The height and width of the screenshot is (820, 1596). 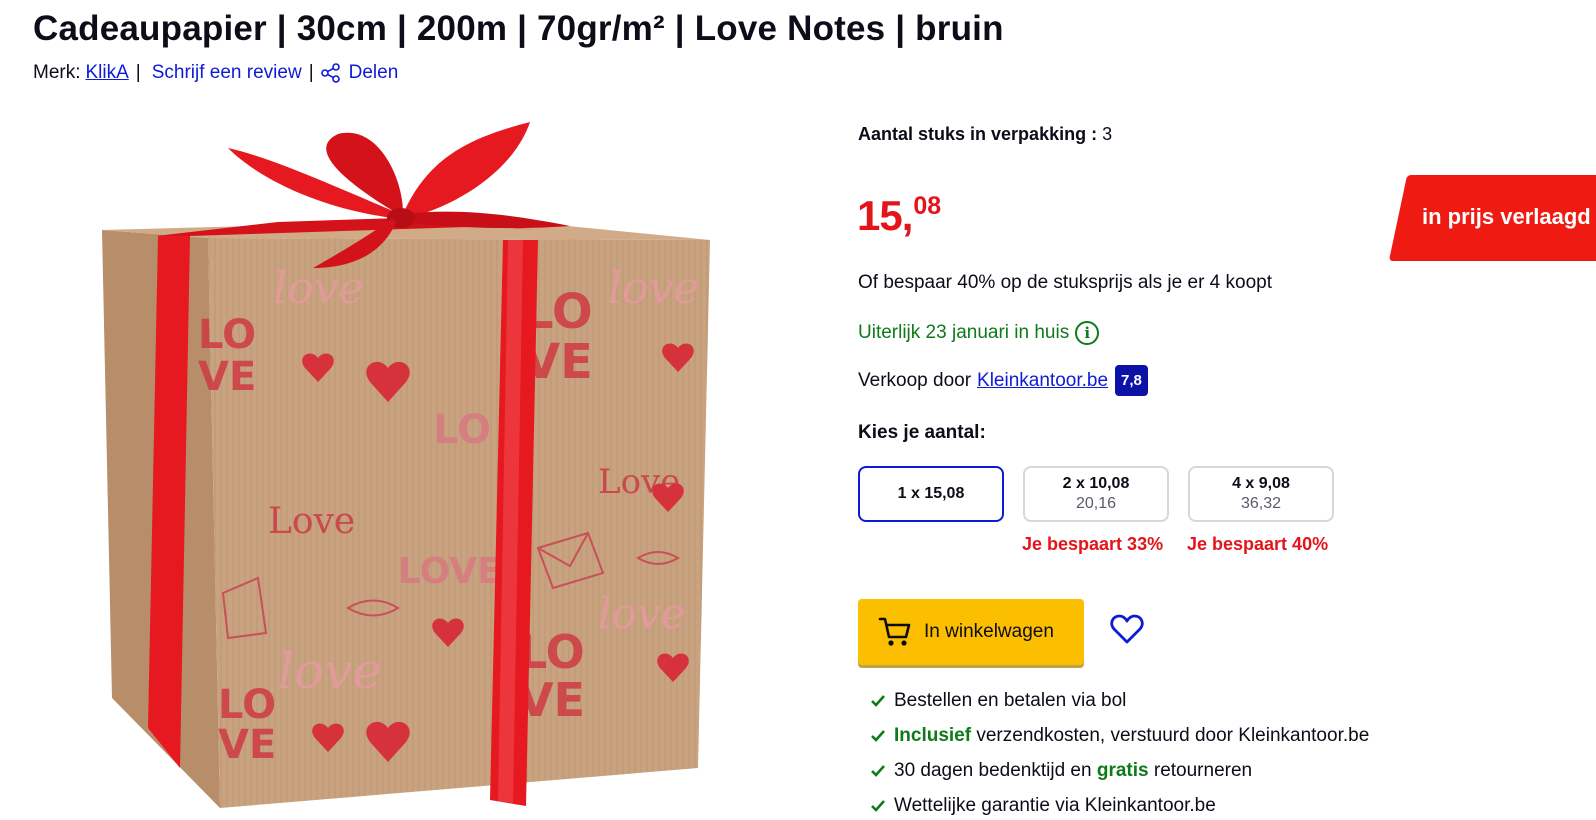 I want to click on usp-highlight: gratis, so click(x=1122, y=770).